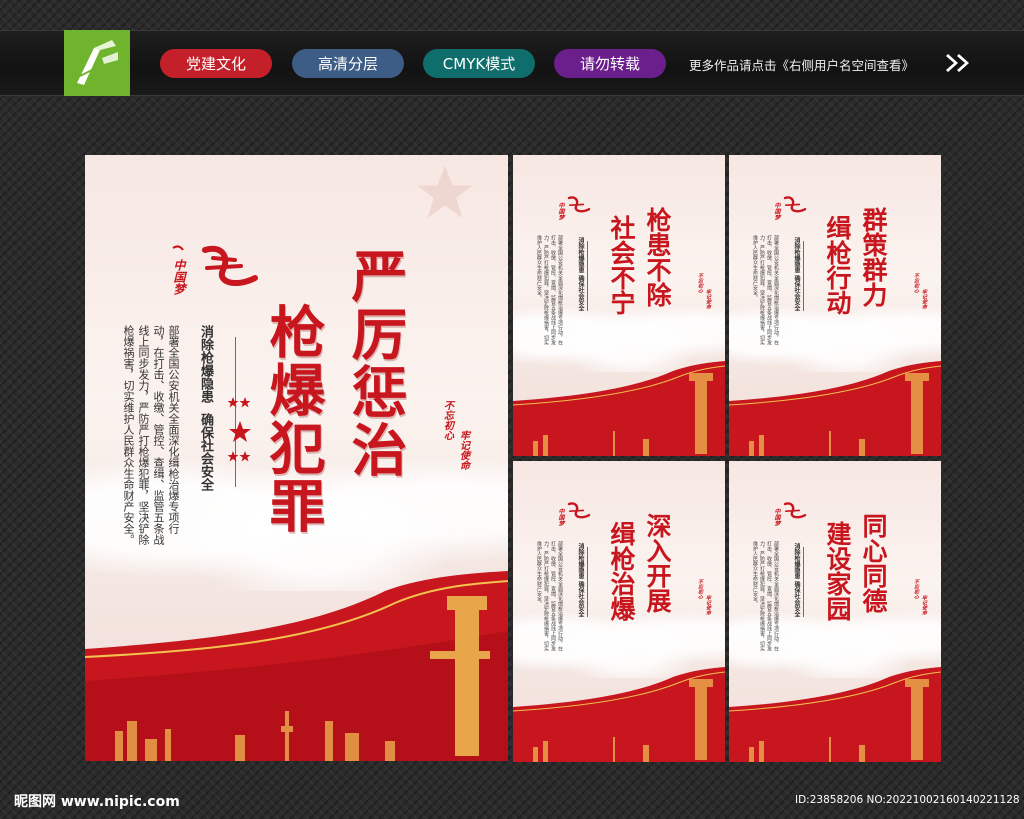  I want to click on more-works-link: 更多作品请点击《右侧用户名空间查看》, so click(801, 64).